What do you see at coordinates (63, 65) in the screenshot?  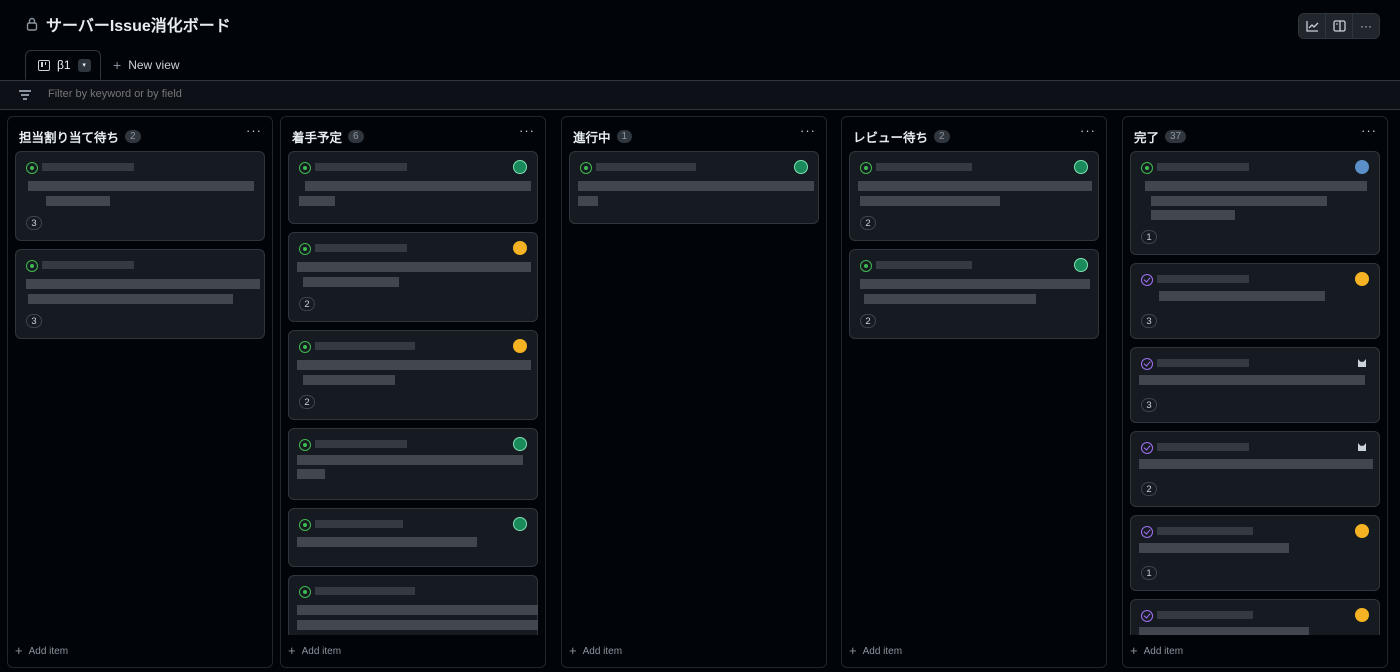 I see `tab-beta1: β1 ▾` at bounding box center [63, 65].